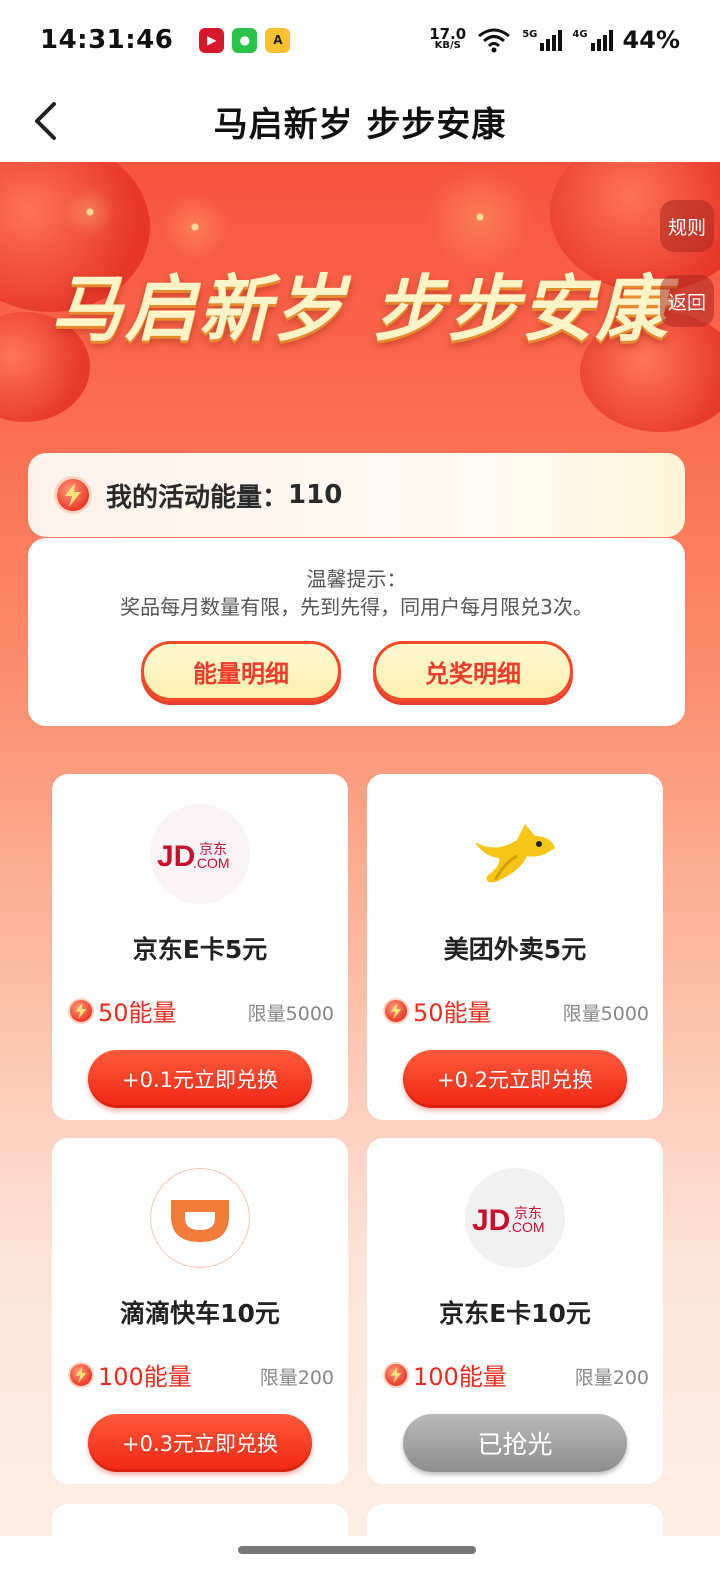 The image size is (720, 1584). I want to click on firework-decoration, so click(90, 212).